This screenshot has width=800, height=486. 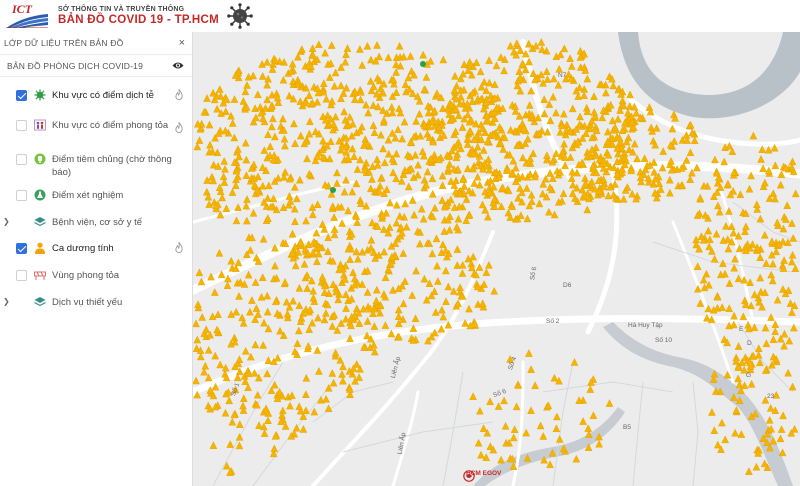 I want to click on eye-icon, so click(x=178, y=65).